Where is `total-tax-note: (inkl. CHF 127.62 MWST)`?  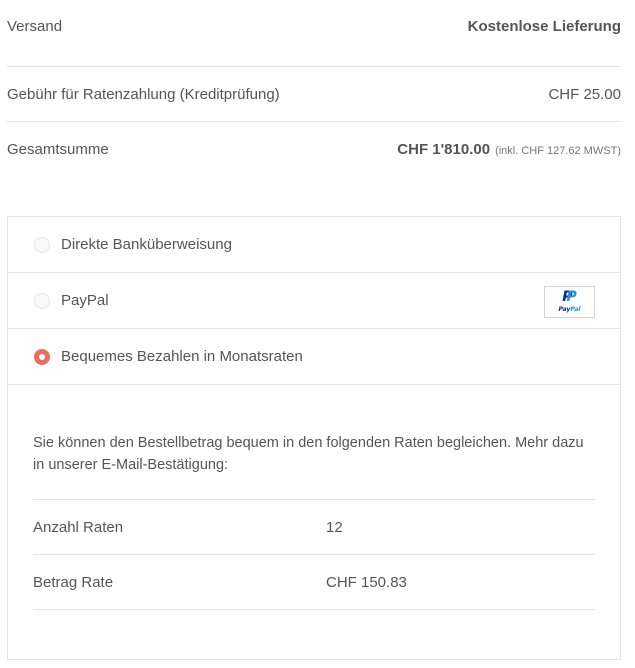 total-tax-note: (inkl. CHF 127.62 MWST) is located at coordinates (558, 150).